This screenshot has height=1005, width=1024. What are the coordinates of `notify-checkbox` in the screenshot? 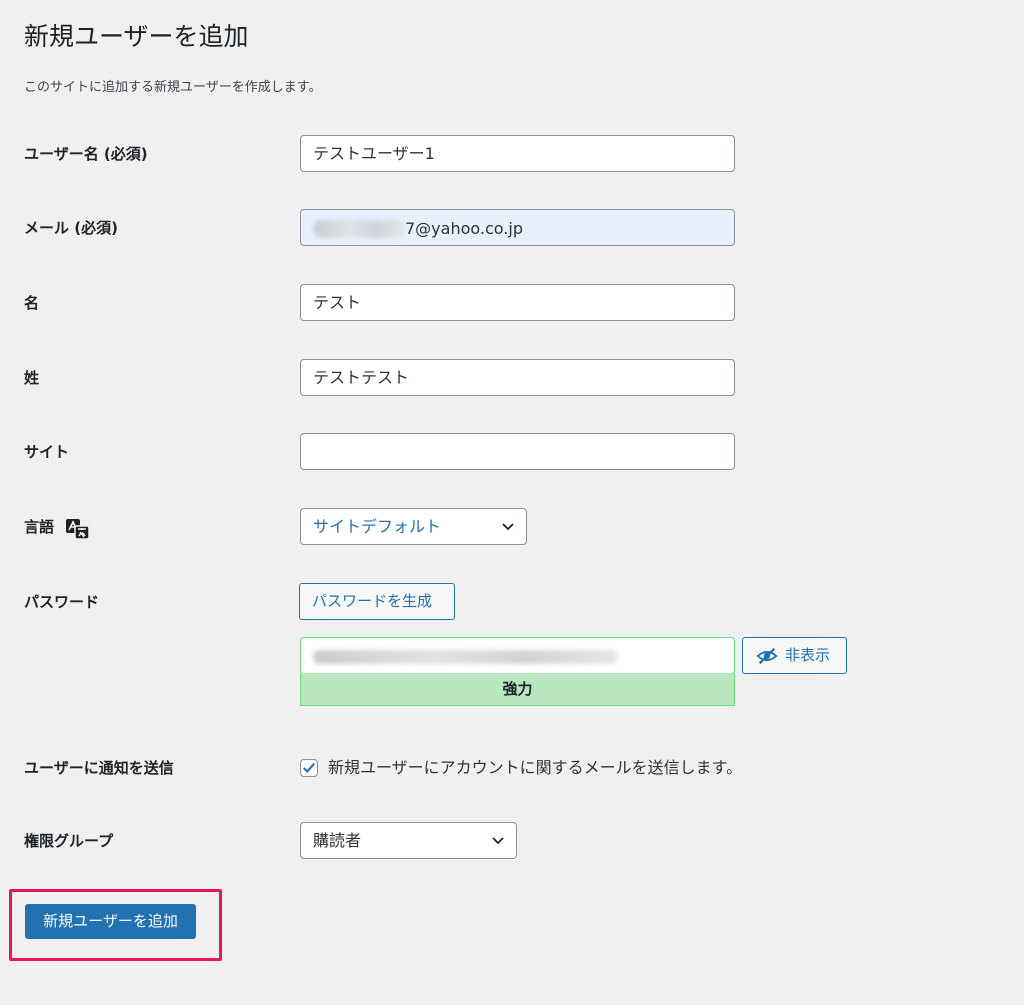 It's located at (309, 768).